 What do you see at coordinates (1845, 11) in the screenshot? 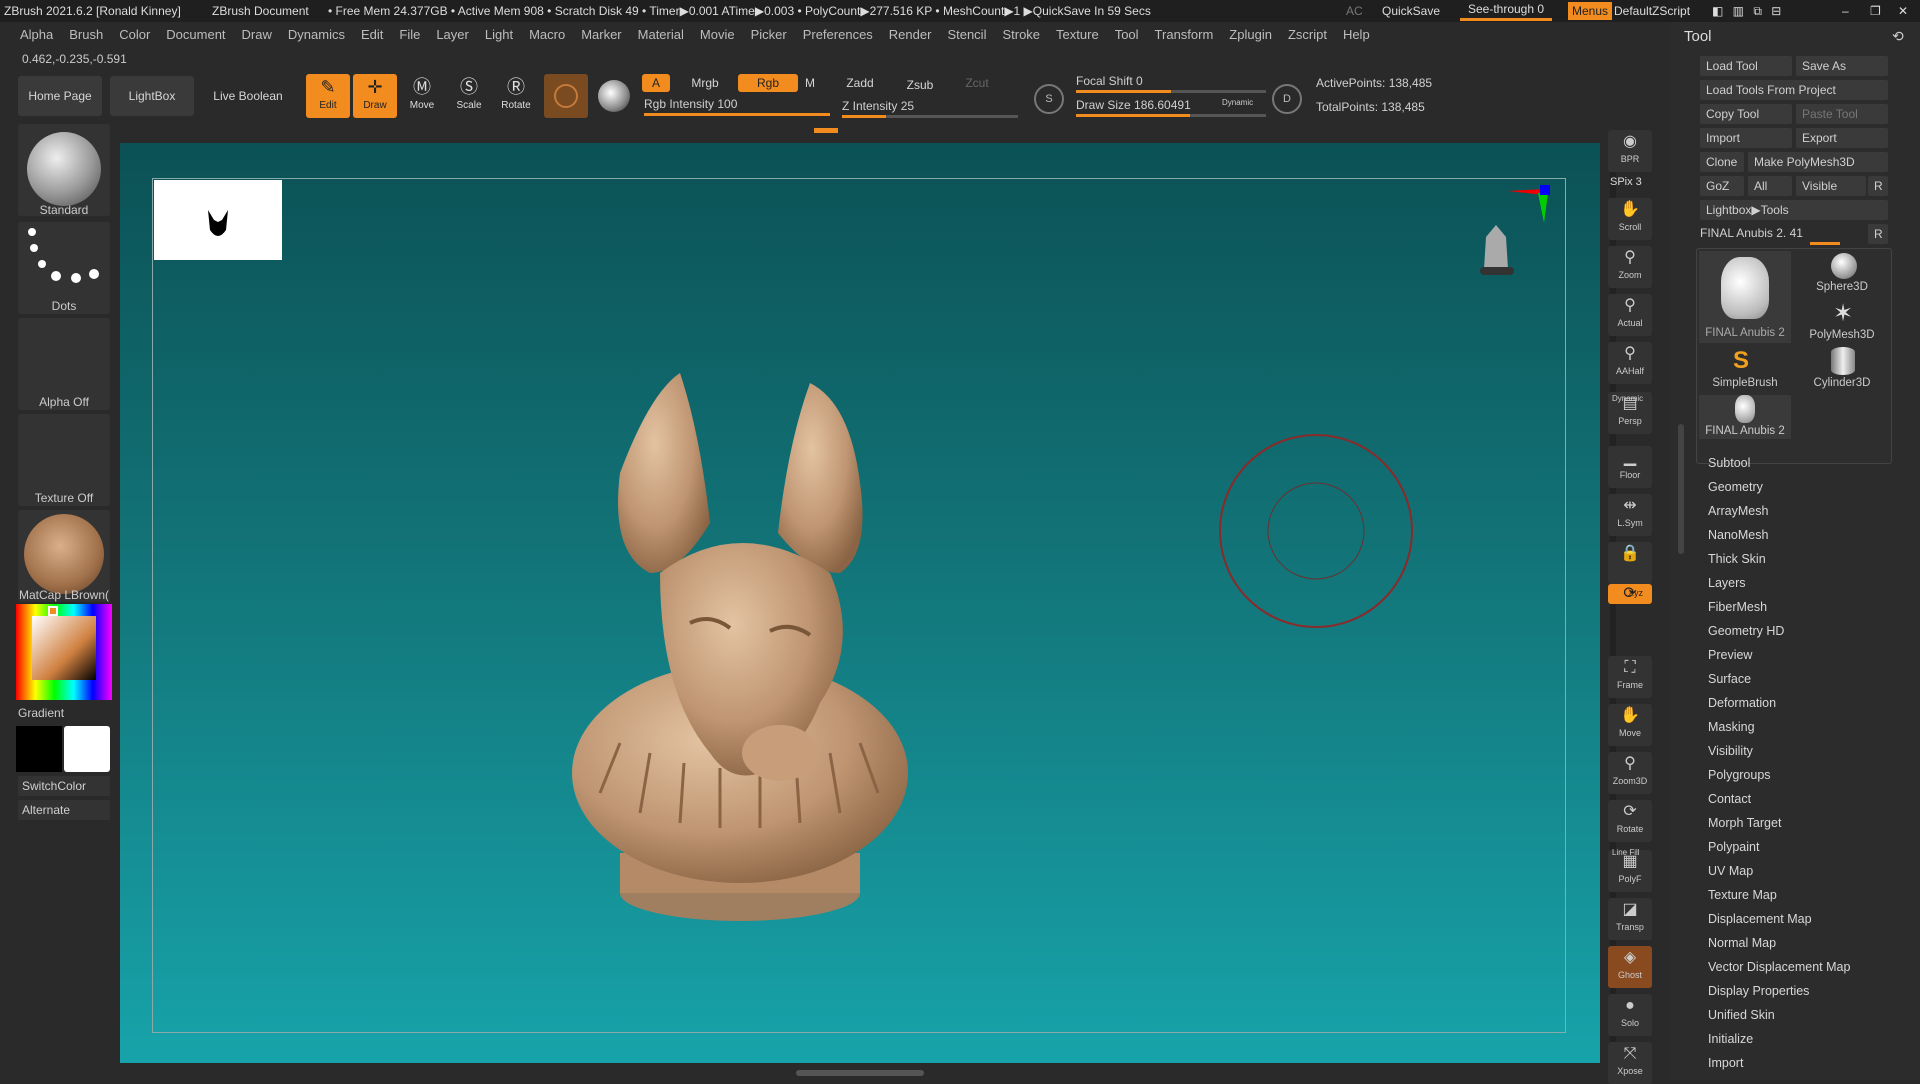
I see `minimize-icon: –` at bounding box center [1845, 11].